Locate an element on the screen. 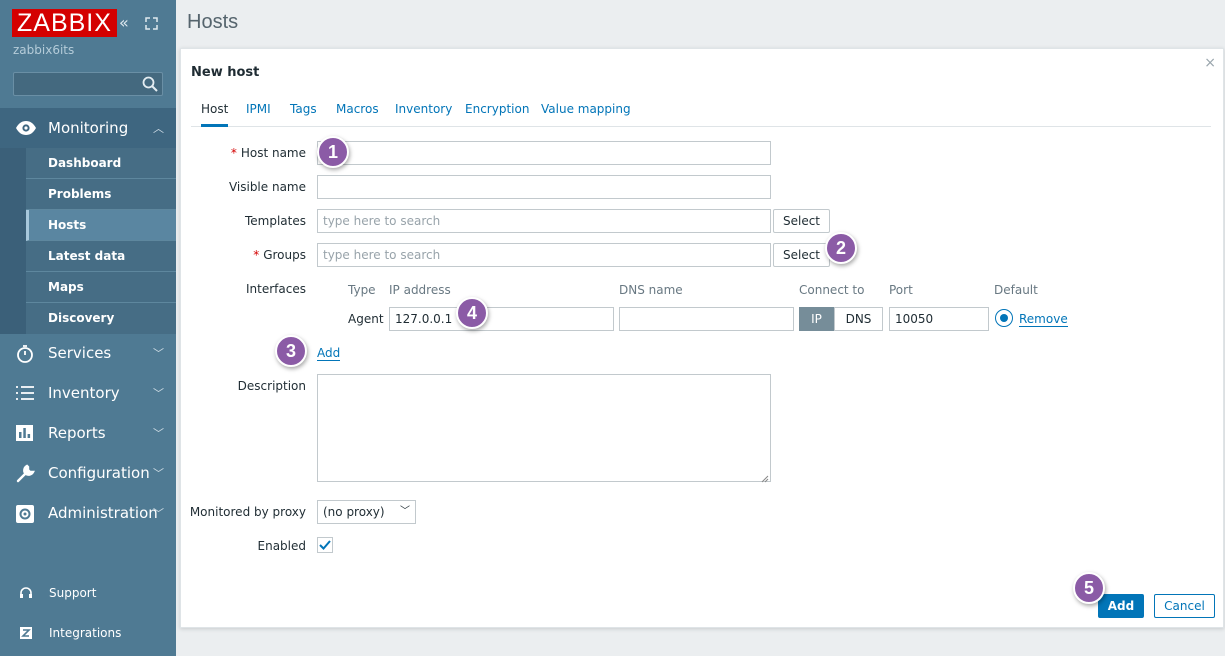 The height and width of the screenshot is (656, 1225). tab-tags: Tags is located at coordinates (303, 114).